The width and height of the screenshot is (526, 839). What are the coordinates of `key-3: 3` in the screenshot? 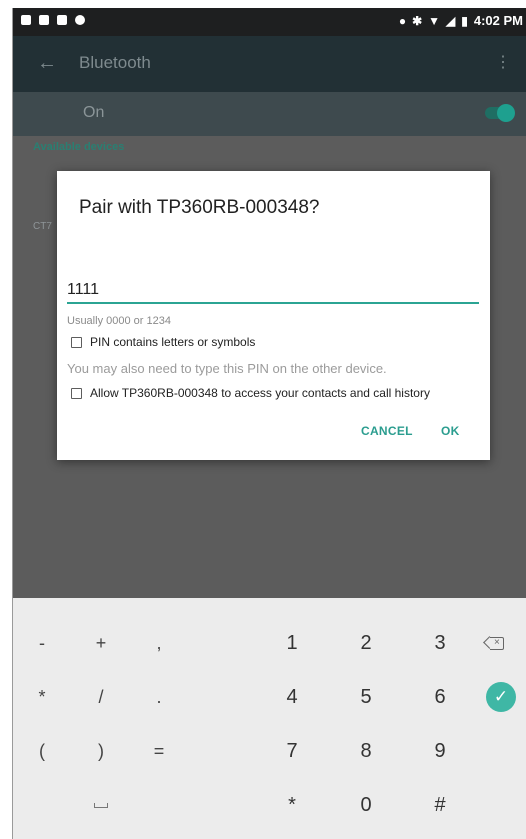 It's located at (440, 643).